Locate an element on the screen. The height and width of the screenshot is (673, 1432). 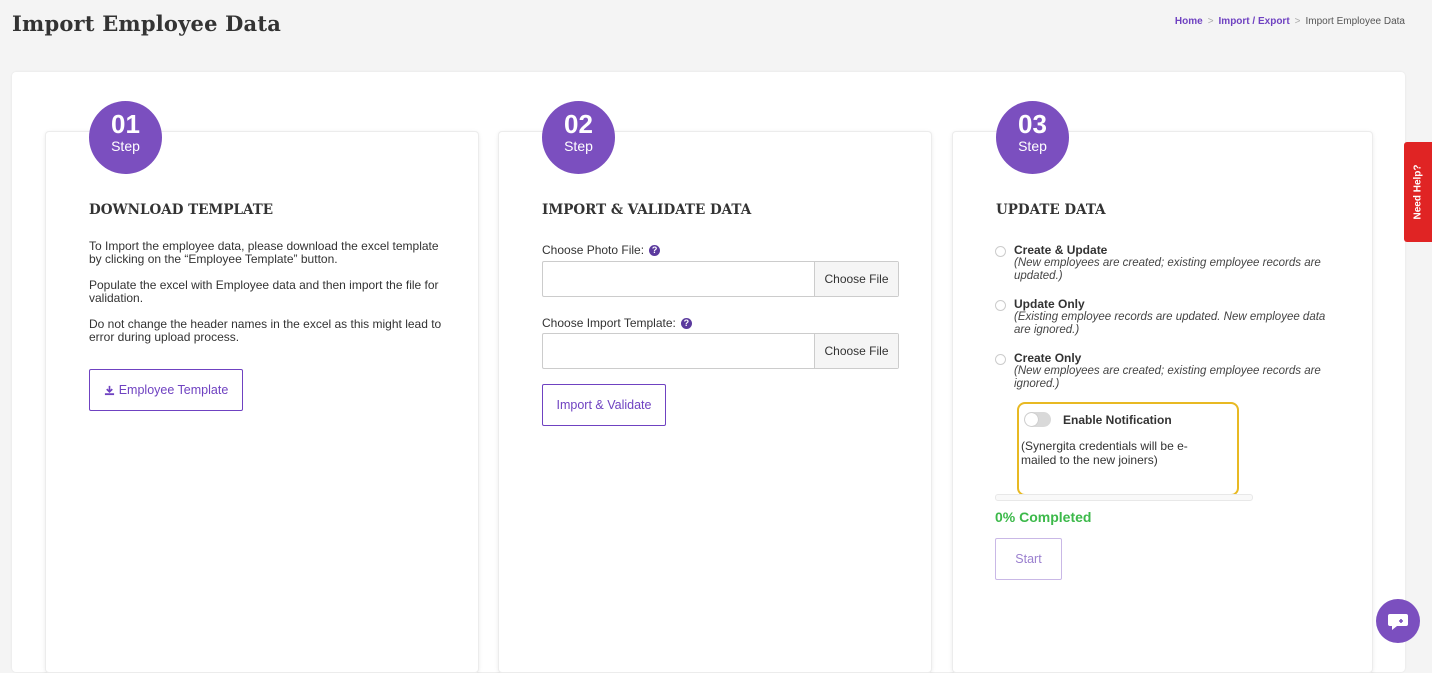
breadcrumb-home-link: Home is located at coordinates (1189, 21).